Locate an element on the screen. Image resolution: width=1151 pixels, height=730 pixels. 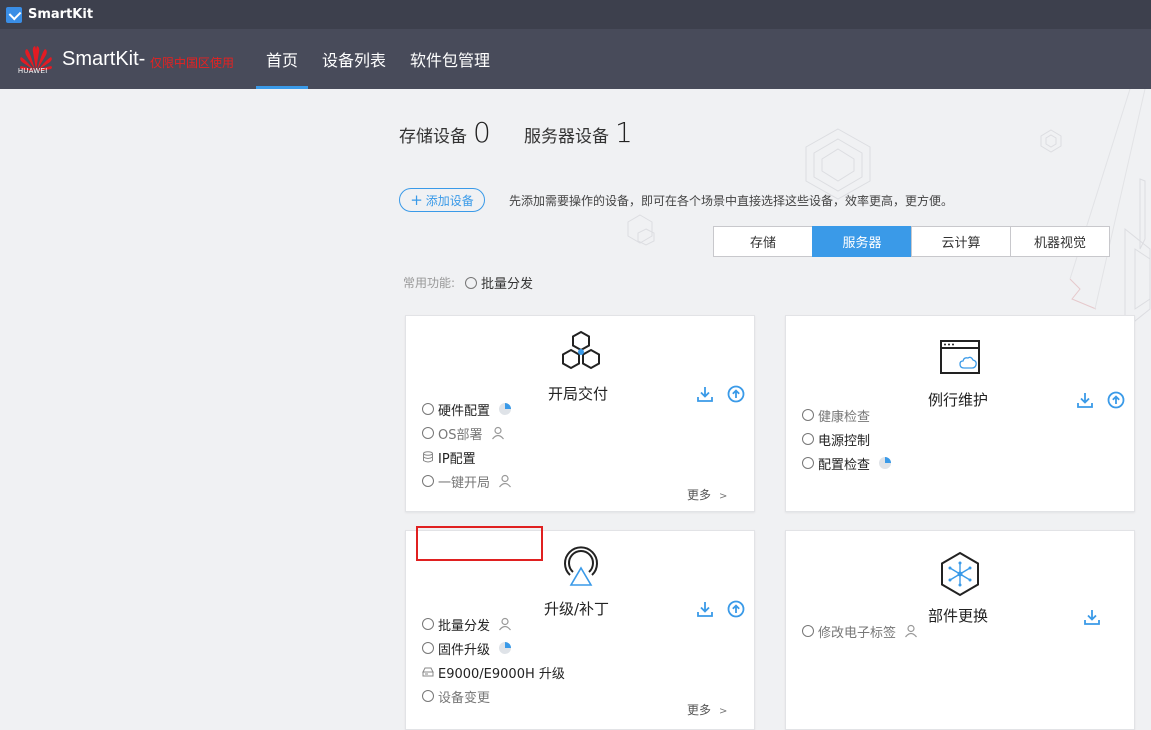
add-device-button: + 添加设备 is located at coordinates (442, 200).